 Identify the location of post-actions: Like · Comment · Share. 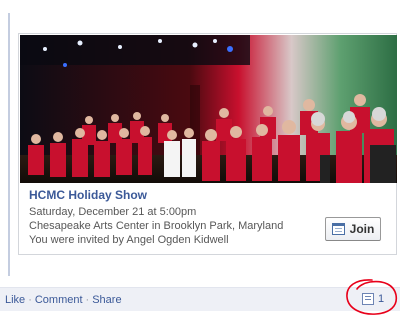
(63, 300).